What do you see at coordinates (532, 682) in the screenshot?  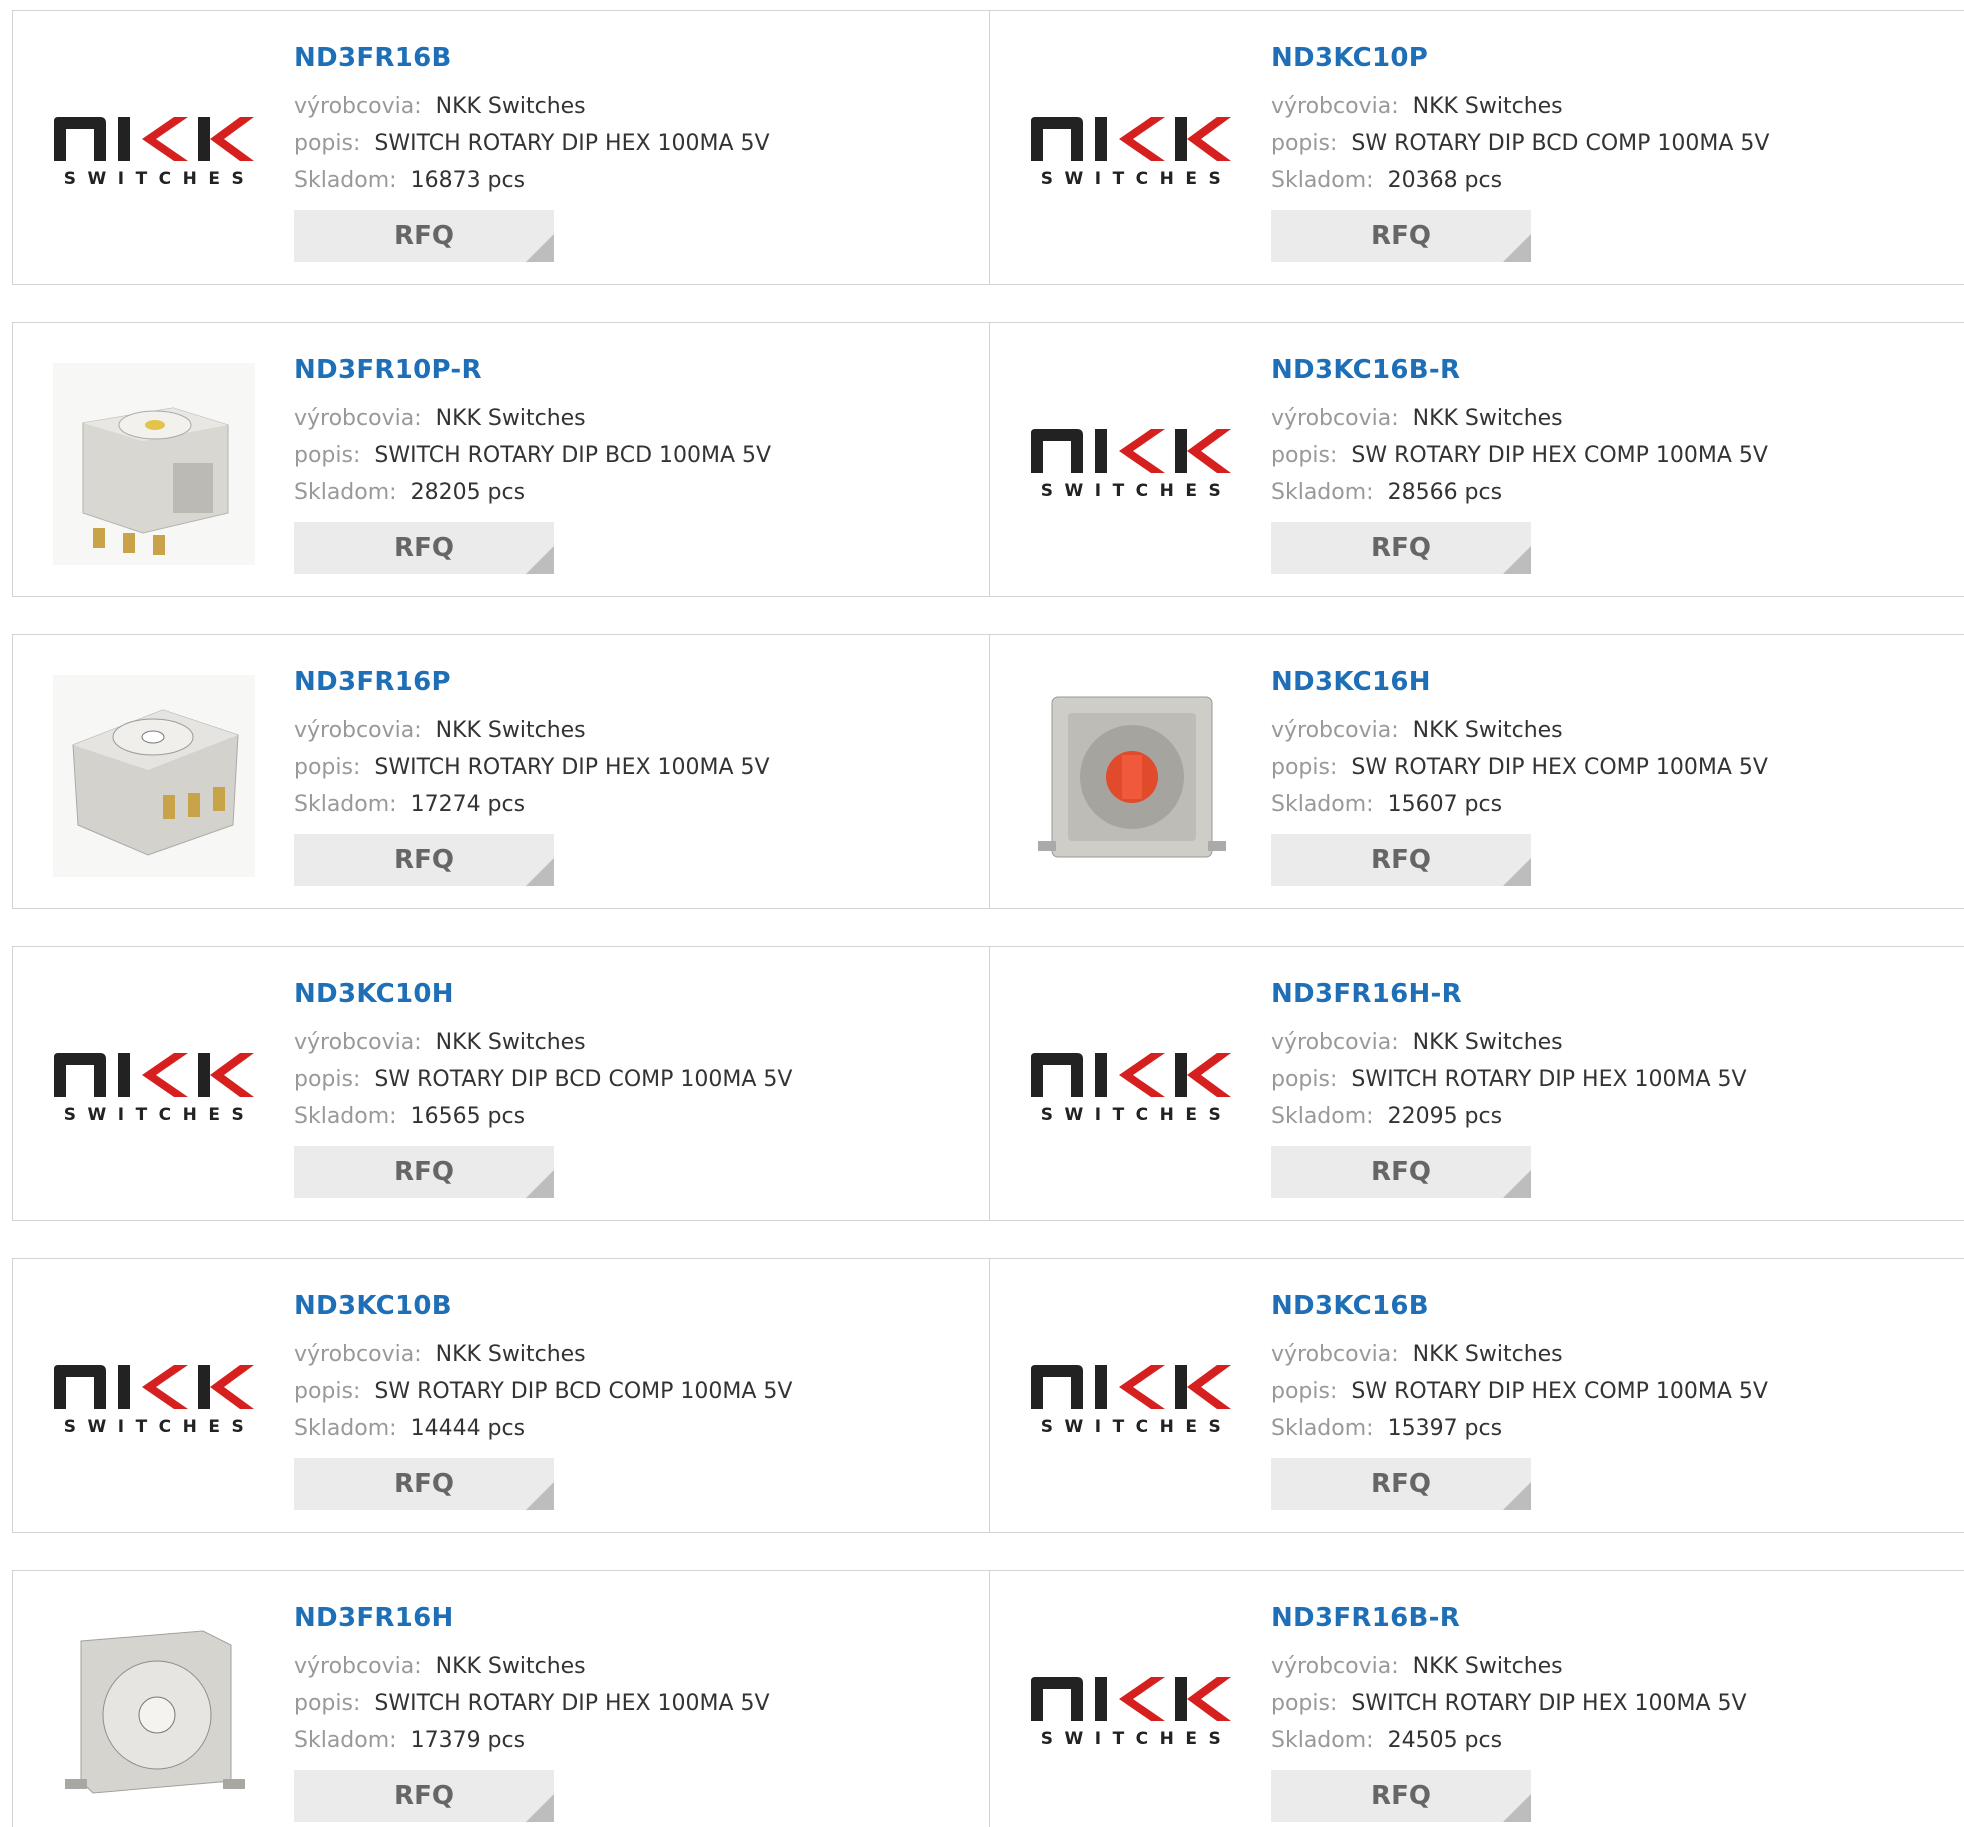 I see `product-title-link: ND3FR16P` at bounding box center [532, 682].